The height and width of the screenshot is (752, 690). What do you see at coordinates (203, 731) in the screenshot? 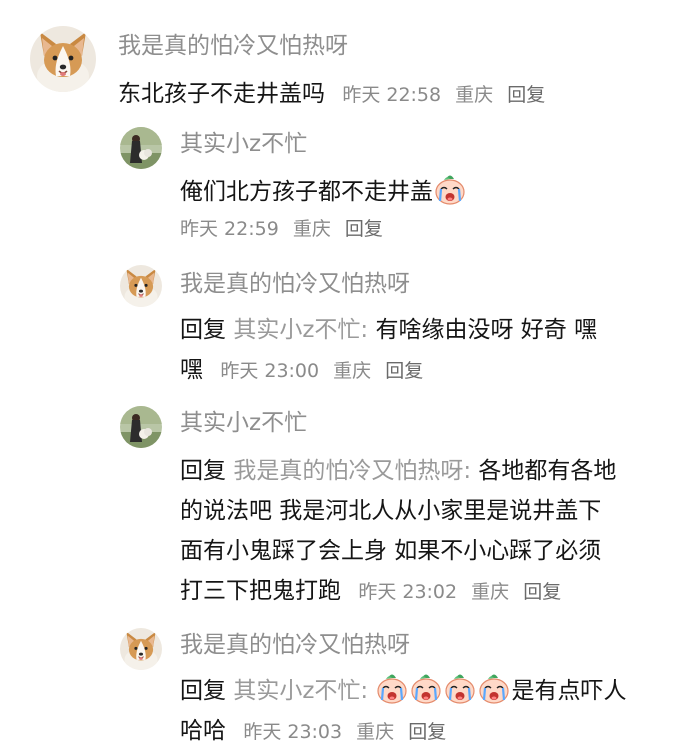
I see `comment-body-cont: 哈哈` at bounding box center [203, 731].